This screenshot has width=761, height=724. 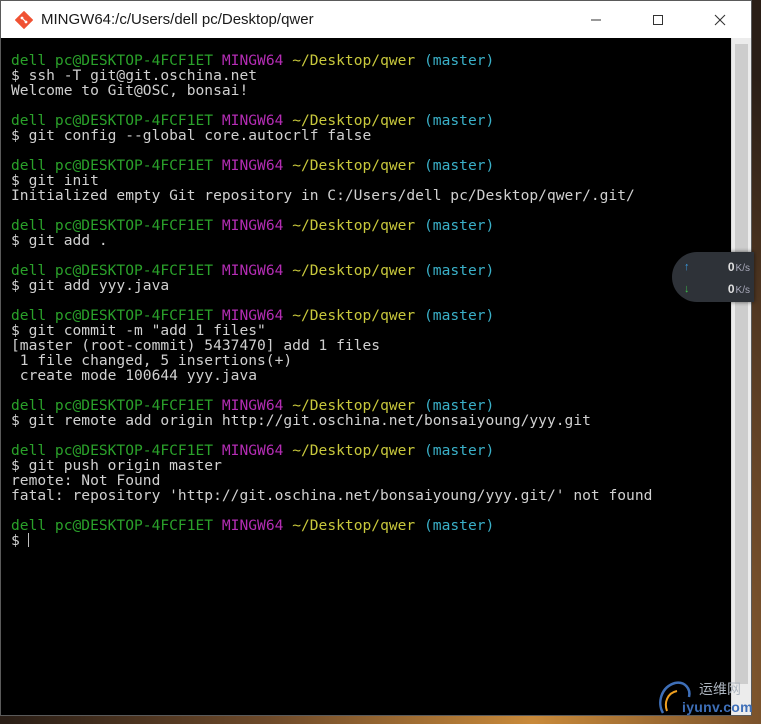 I want to click on network-speed-widget: ↑ 0K/s ↓ 0K/s, so click(x=713, y=277).